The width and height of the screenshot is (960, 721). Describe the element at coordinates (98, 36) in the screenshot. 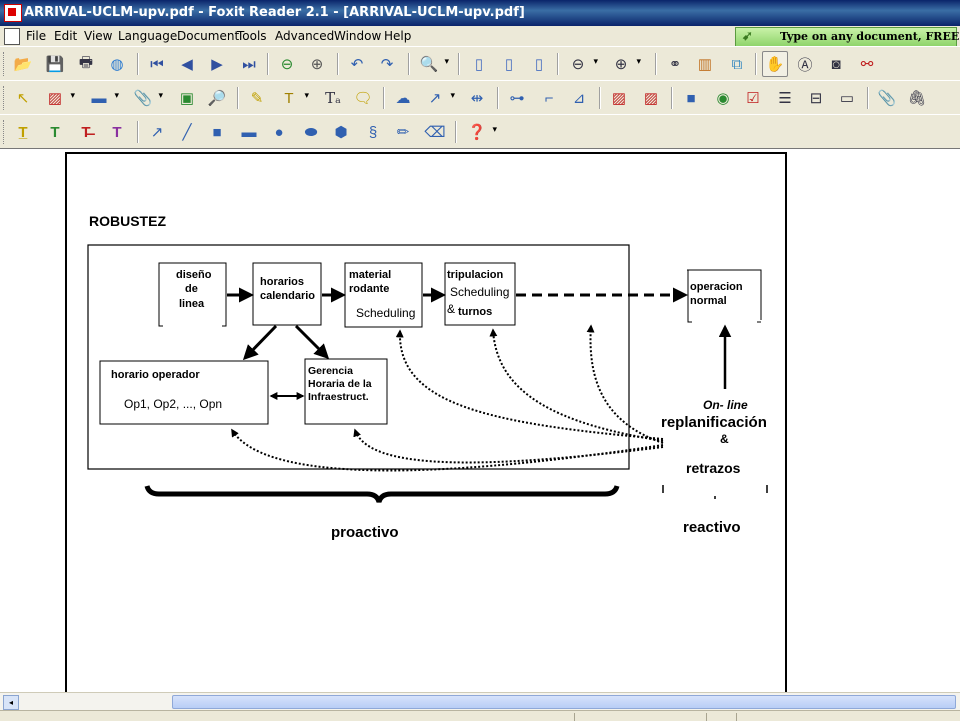

I see `menu-view: View` at that location.